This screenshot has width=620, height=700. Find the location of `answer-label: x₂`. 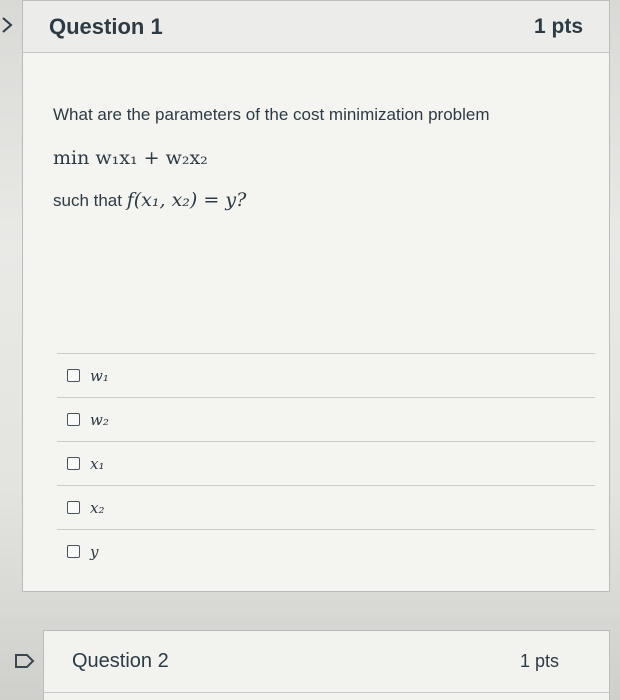

answer-label: x₂ is located at coordinates (97, 507).